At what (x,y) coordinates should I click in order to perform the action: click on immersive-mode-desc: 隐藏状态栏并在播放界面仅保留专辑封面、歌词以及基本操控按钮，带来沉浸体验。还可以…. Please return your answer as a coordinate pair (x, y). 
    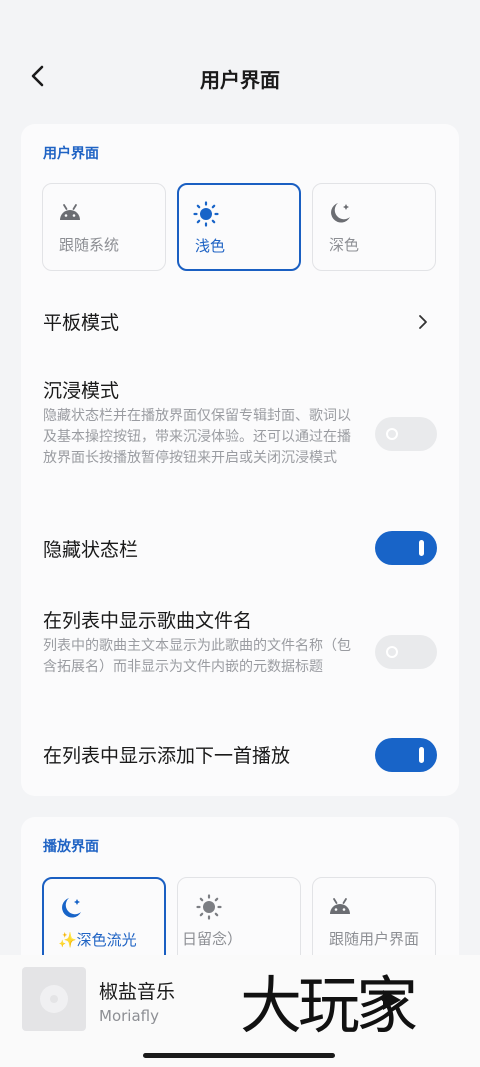
    Looking at the image, I should click on (197, 437).